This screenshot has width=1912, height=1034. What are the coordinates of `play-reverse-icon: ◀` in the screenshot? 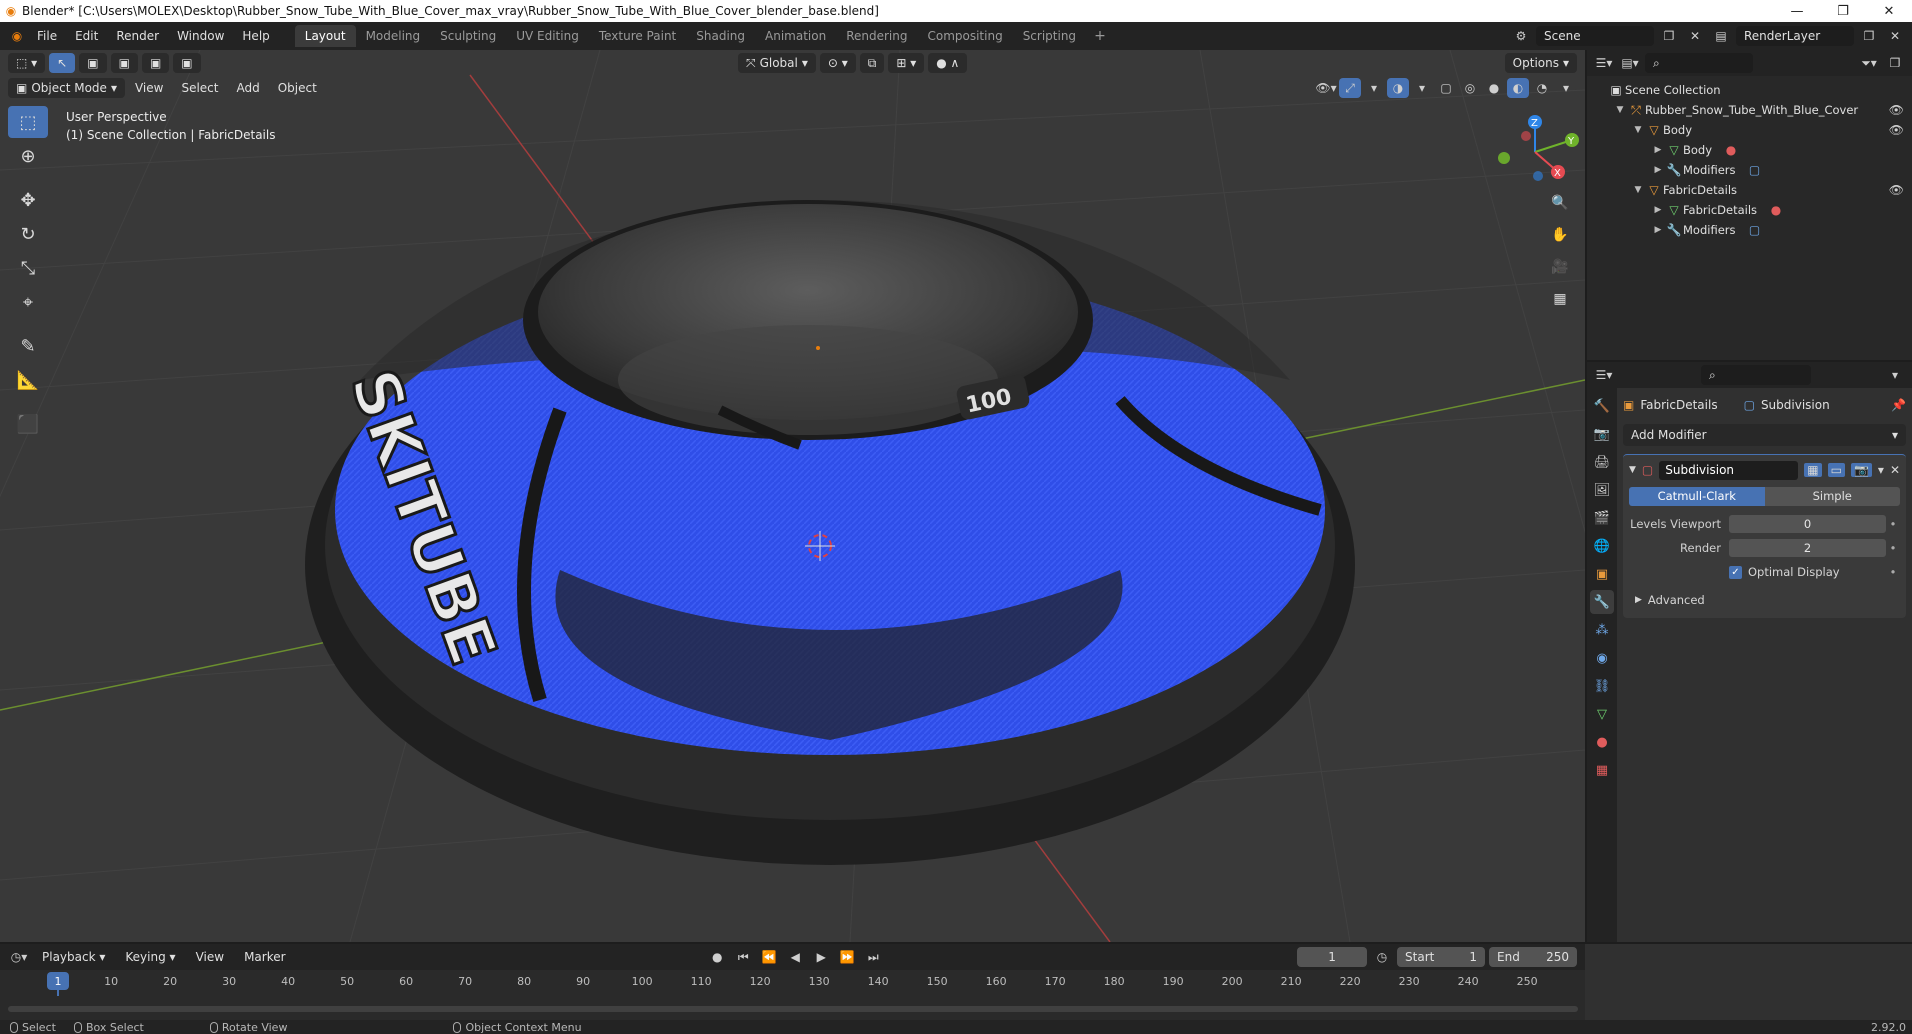 It's located at (795, 957).